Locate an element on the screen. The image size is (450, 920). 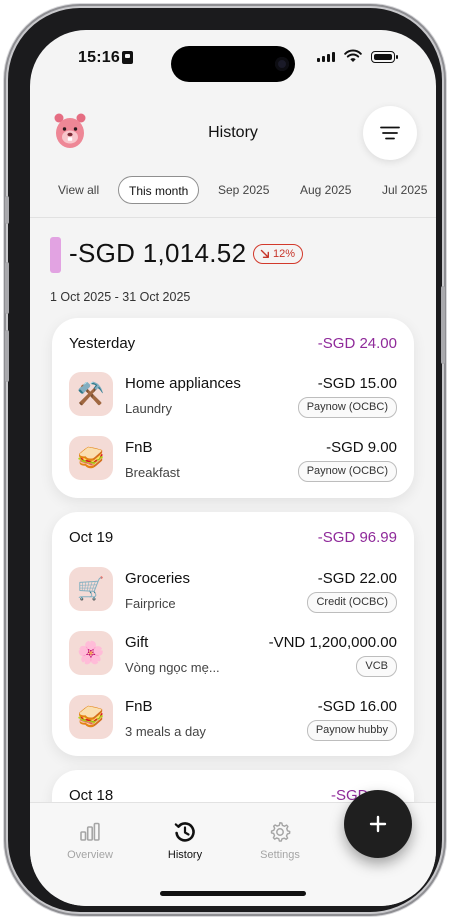
front-camera is located at coordinates (282, 64).